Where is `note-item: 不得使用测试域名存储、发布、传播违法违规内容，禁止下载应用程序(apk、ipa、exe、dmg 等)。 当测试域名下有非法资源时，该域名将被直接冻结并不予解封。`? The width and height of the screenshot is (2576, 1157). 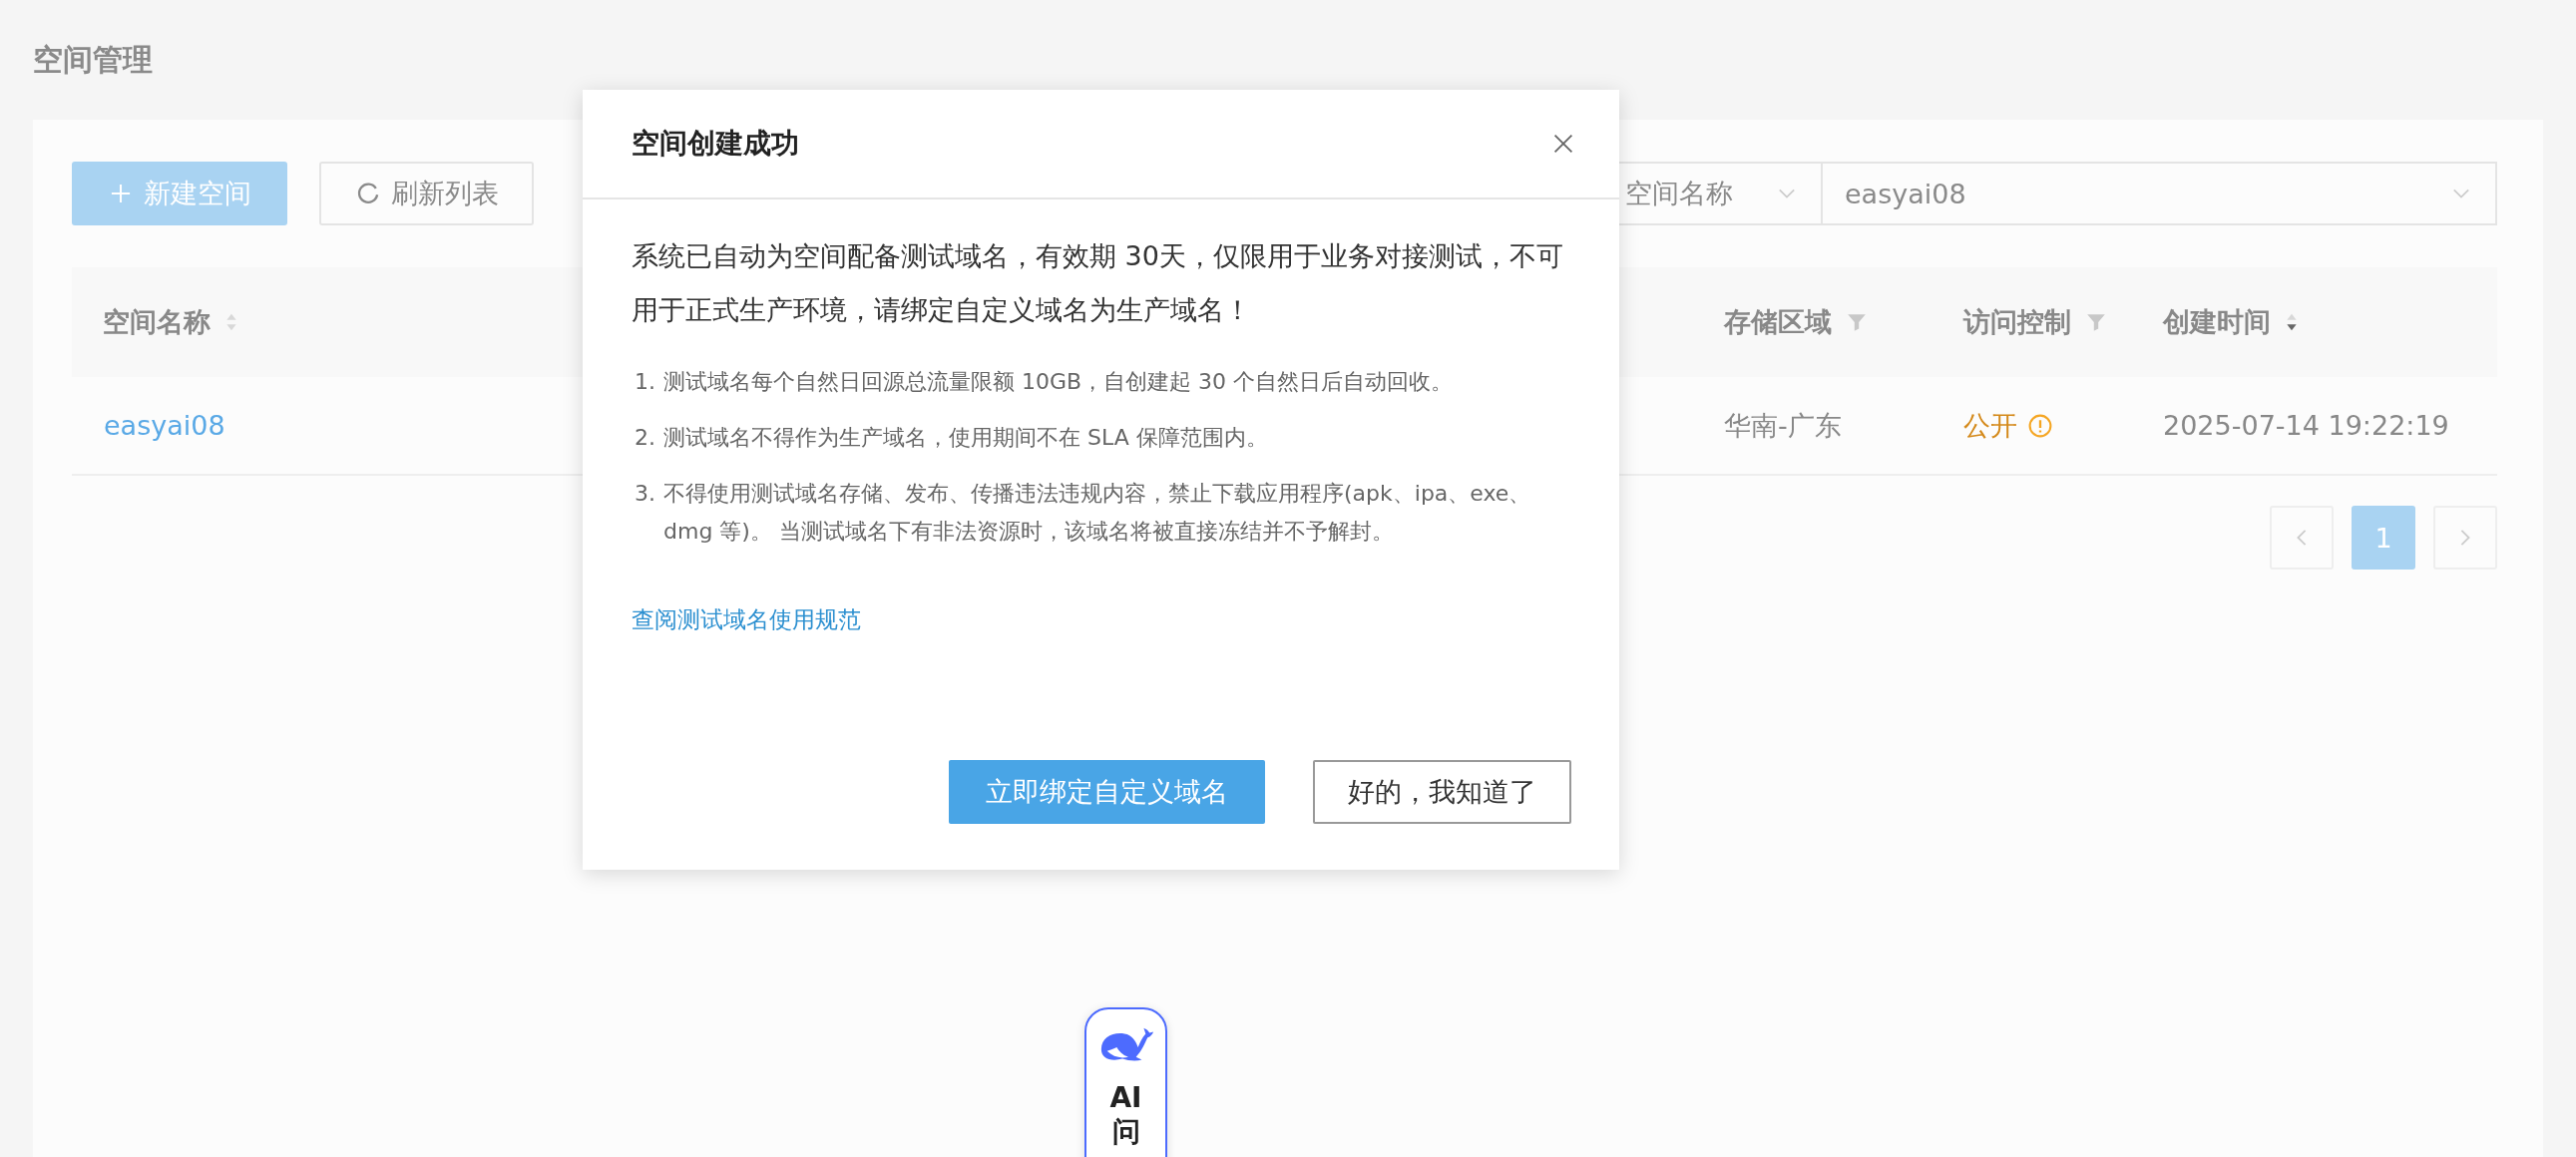 note-item: 不得使用测试域名存储、发布、传播违法违规内容，禁止下载应用程序(apk、ipa、exe、dmg 等)。 当测试域名下有非法资源时，该域名将被直接冻结并不予解封。 is located at coordinates (1097, 513).